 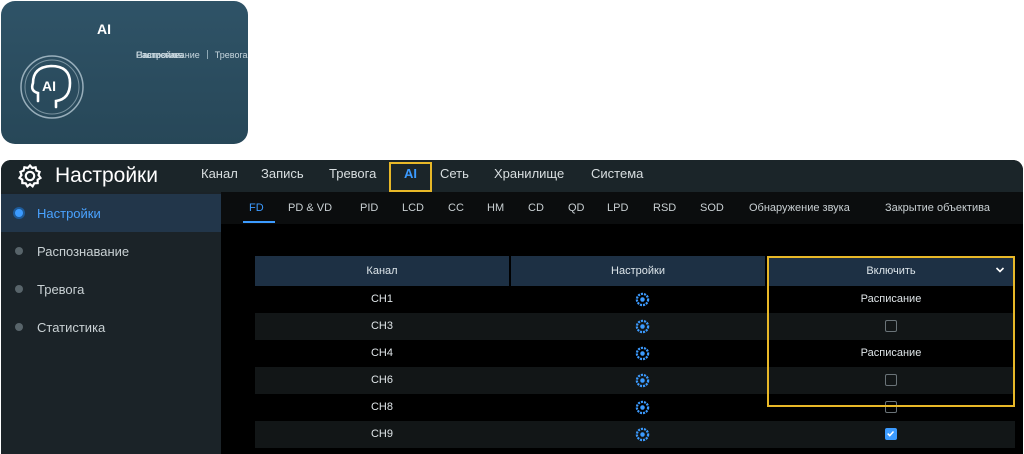 I want to click on sidebar-item-settings: Настройки, so click(x=111, y=213).